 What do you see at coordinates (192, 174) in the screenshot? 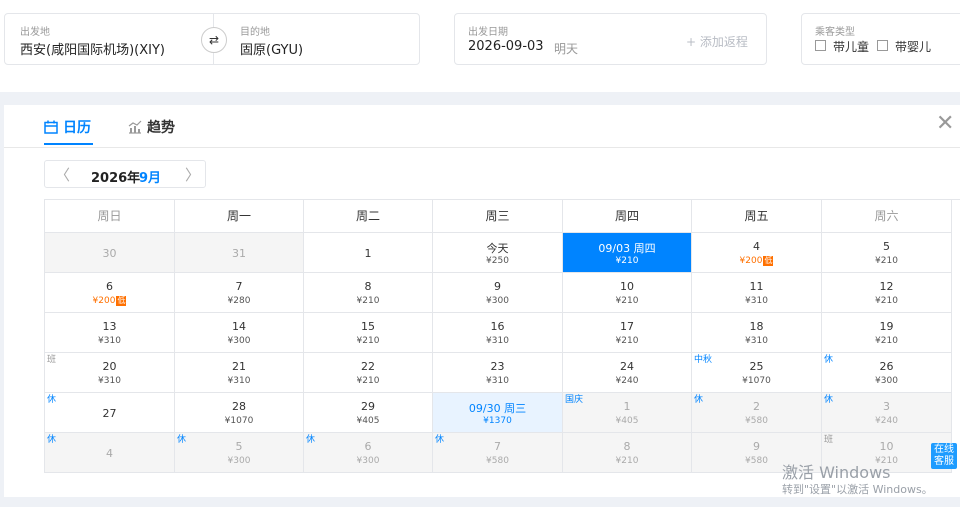
I see `next-month-button: 〉` at bounding box center [192, 174].